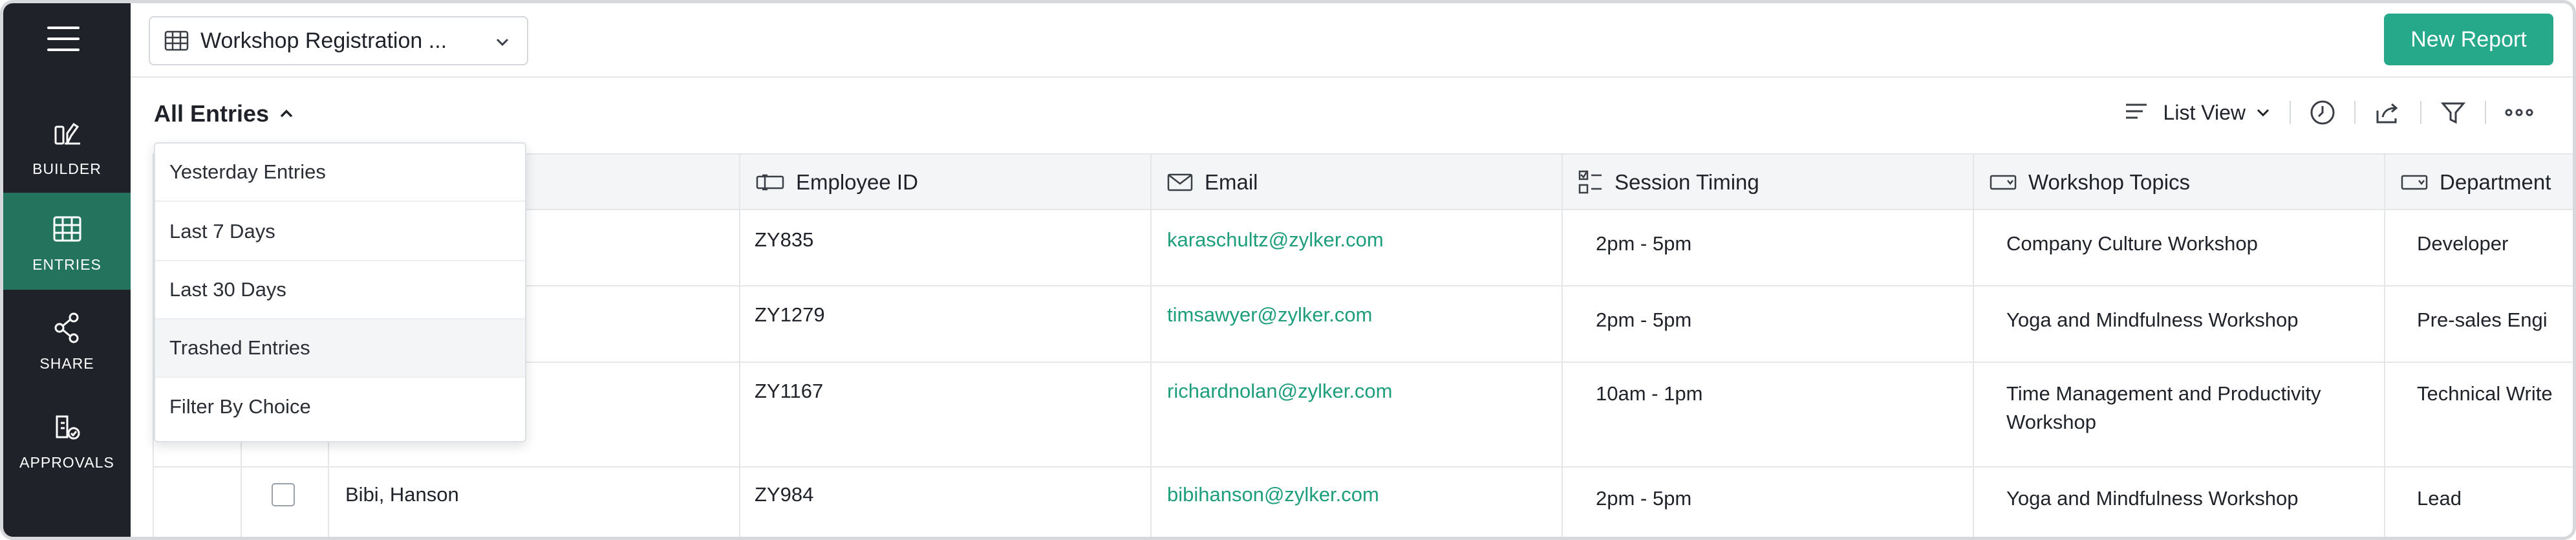 The height and width of the screenshot is (540, 2576). I want to click on sidebar-item-label: SHARE, so click(66, 363).